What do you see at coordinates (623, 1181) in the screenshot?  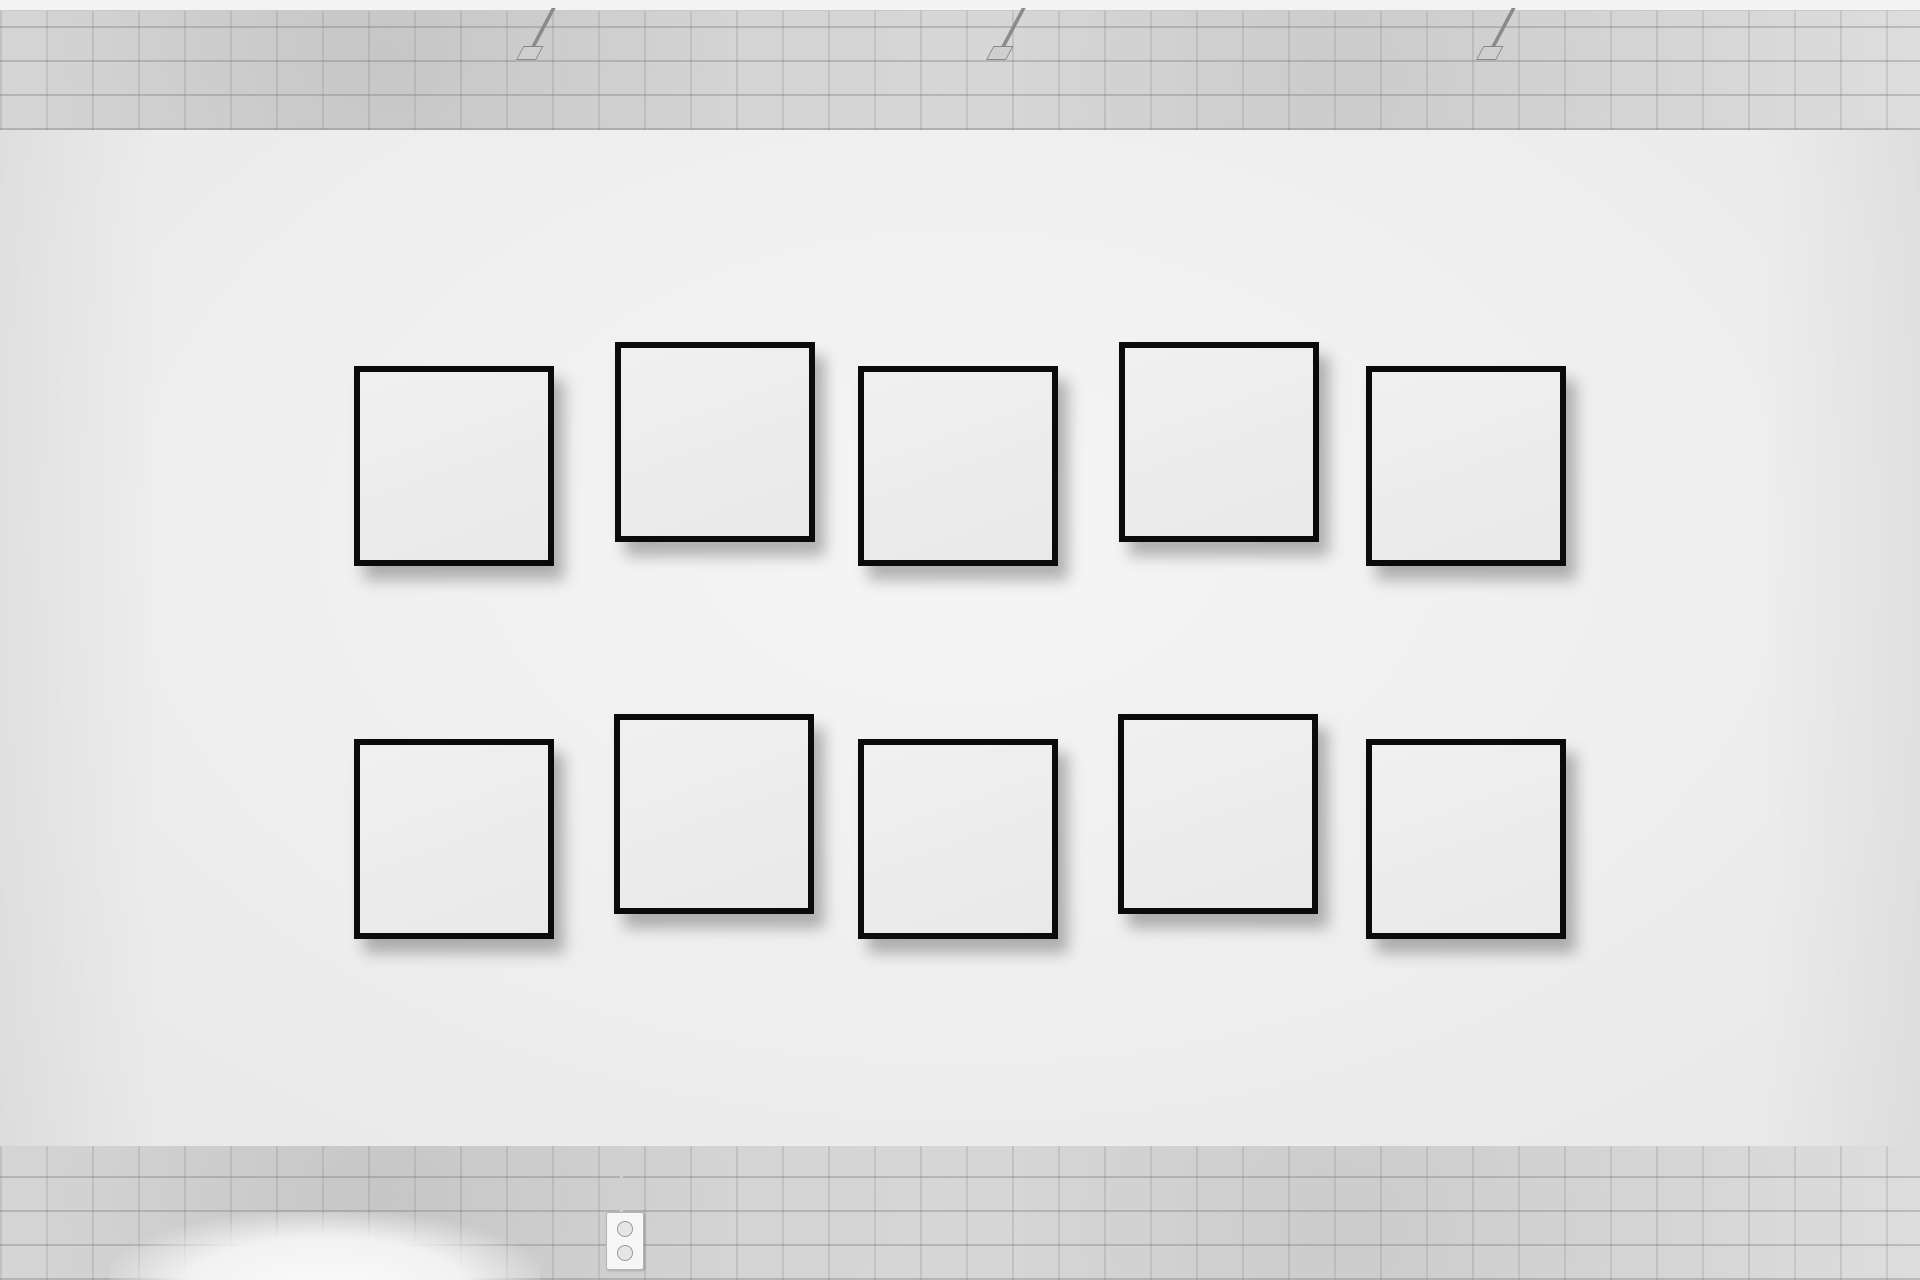 I see `power-cable` at bounding box center [623, 1181].